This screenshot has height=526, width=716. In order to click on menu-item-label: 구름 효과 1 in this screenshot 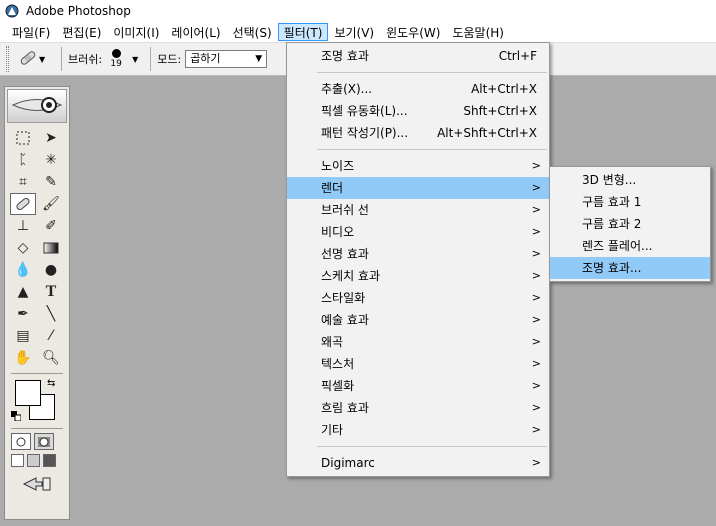, I will do `click(612, 202)`.